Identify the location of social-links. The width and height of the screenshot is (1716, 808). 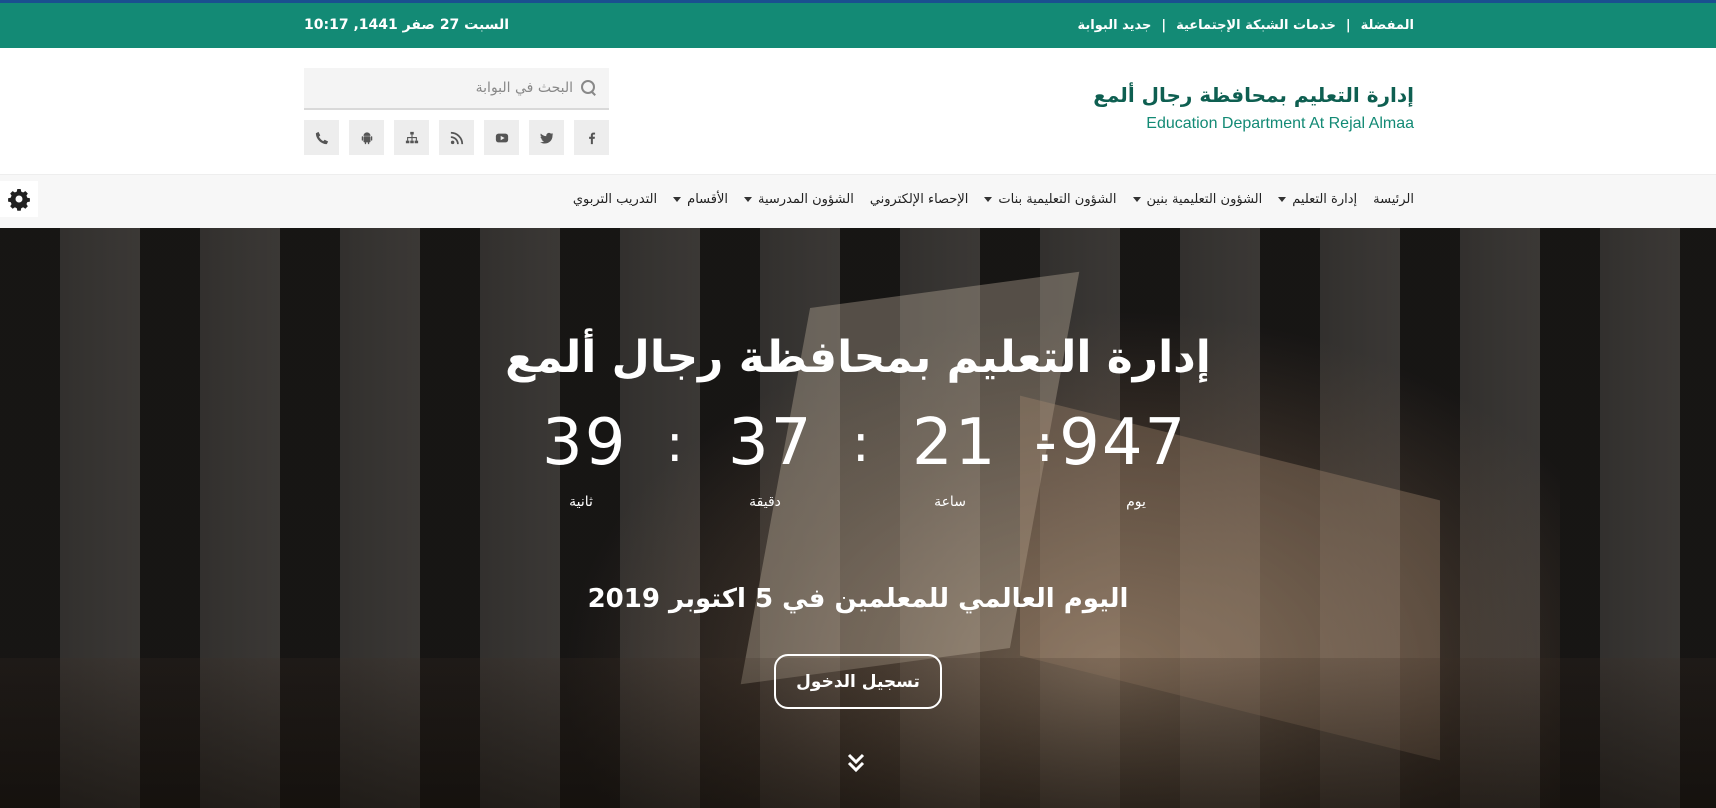
(456, 137).